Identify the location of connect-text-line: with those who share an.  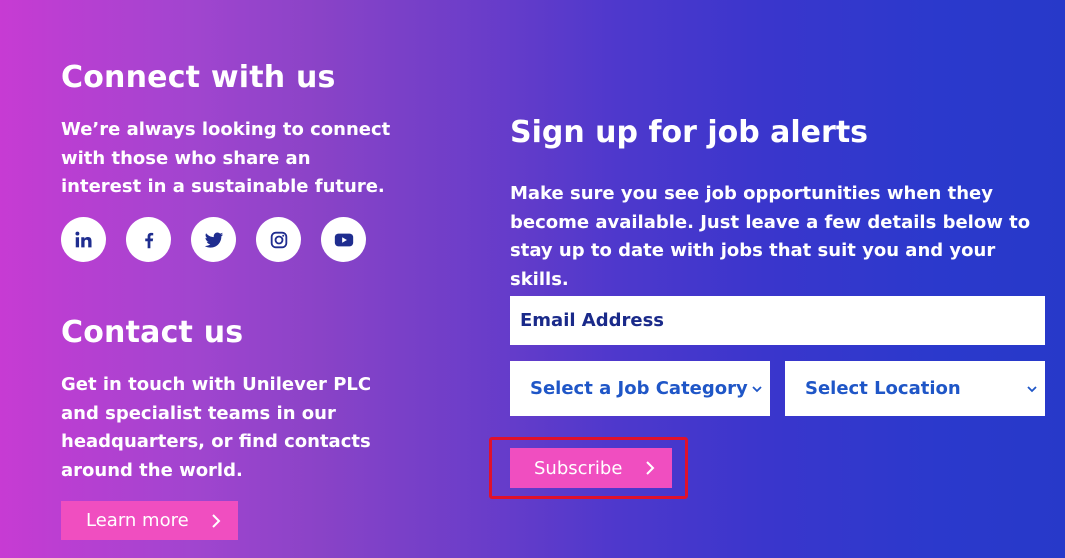
(186, 158).